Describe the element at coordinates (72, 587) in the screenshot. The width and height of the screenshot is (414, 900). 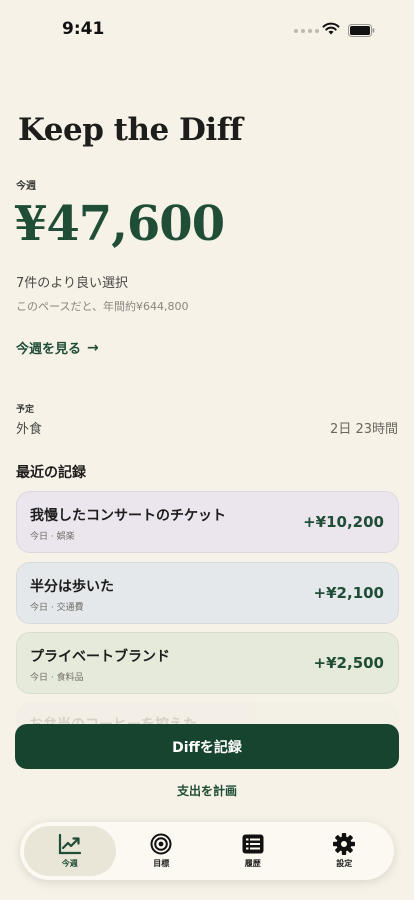
I see `record-title: 半分は歩いた` at that location.